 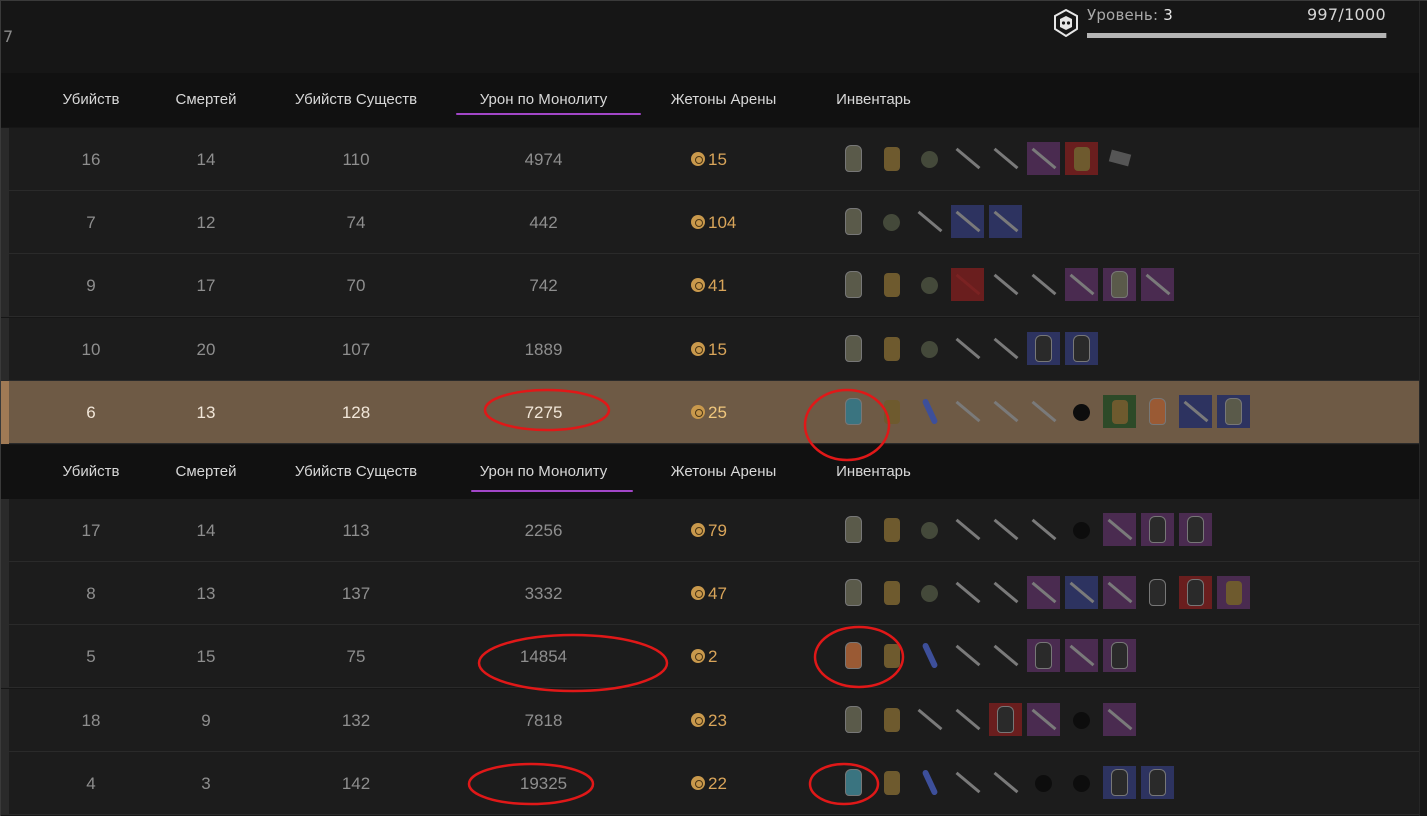 What do you see at coordinates (543, 100) in the screenshot?
I see `column-header: Урон по Монолиту` at bounding box center [543, 100].